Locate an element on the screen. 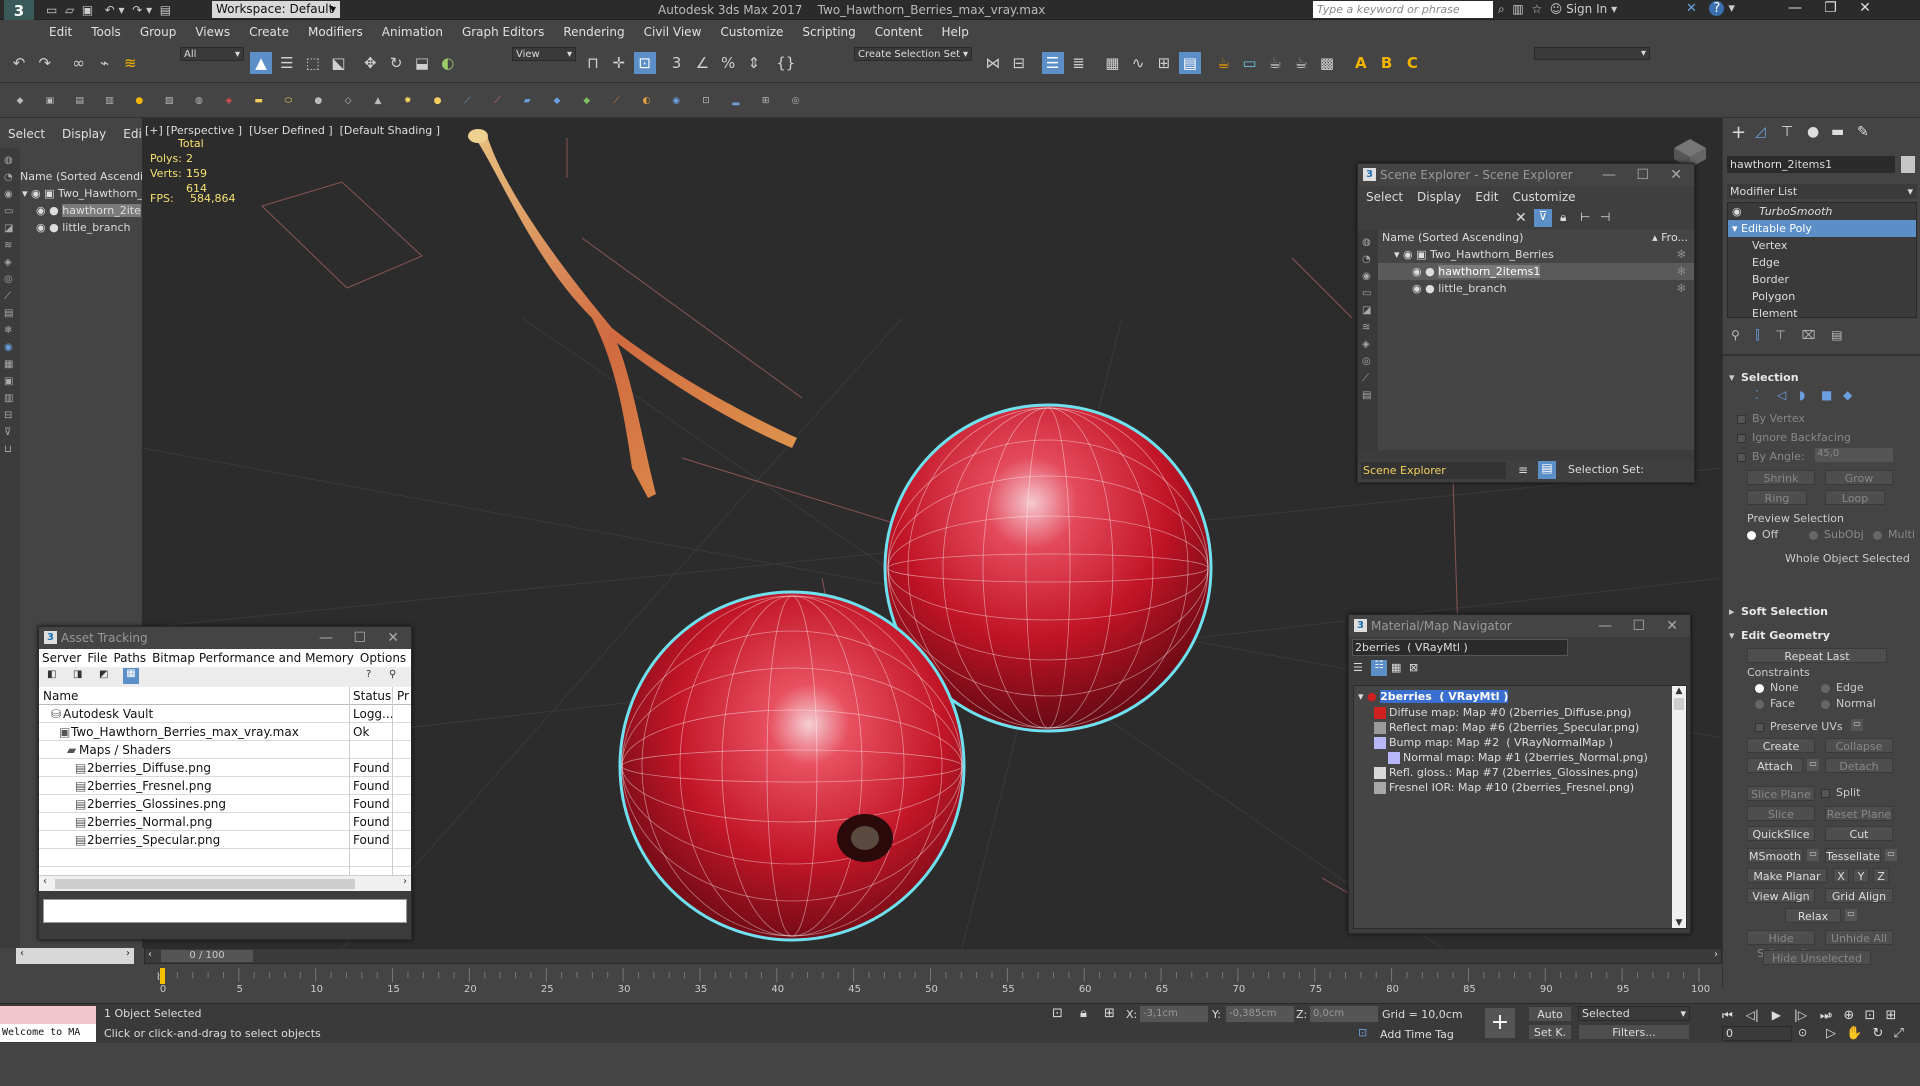  table-row: ▤ 2berries_Specular.png Found is located at coordinates (225, 840).